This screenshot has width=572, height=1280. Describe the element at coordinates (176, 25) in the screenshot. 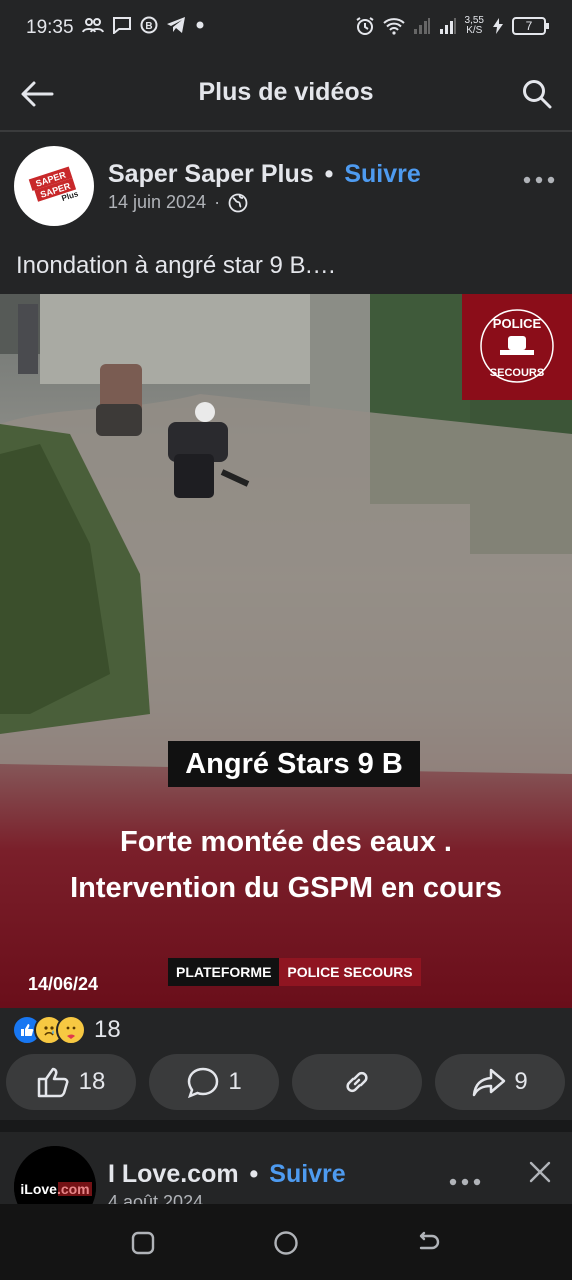

I see `telegram-icon` at that location.